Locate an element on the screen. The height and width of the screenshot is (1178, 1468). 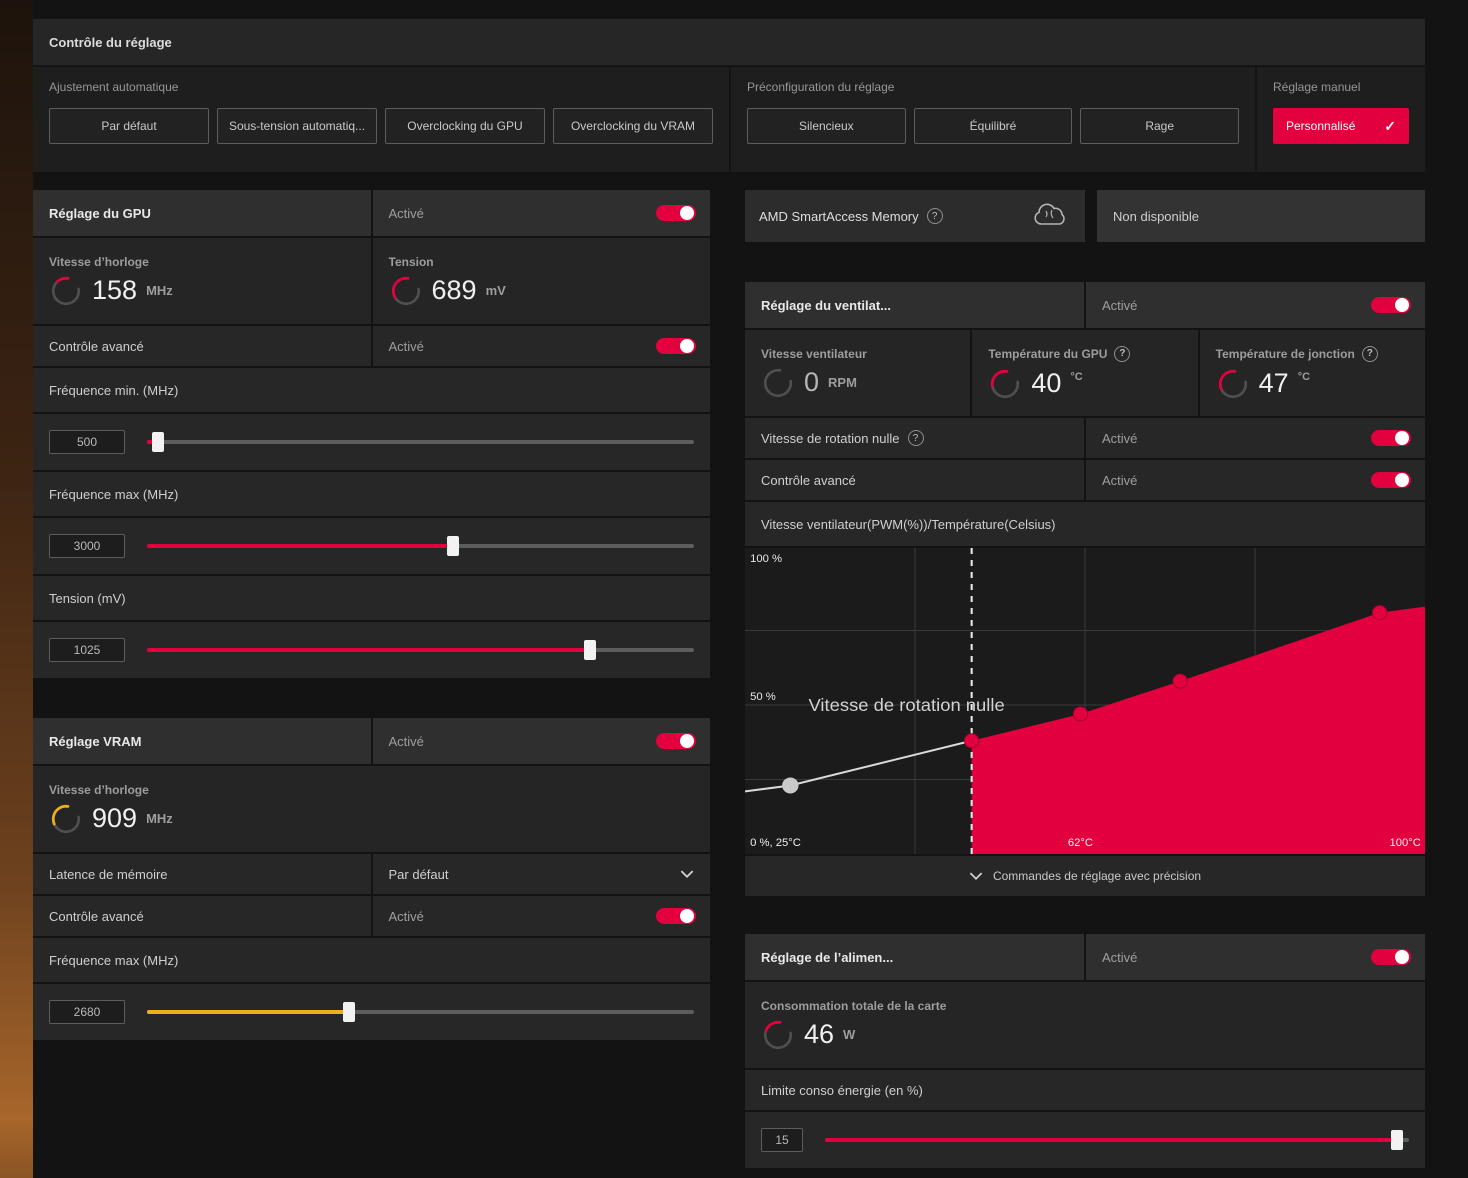
fan-advanced-state: Activé is located at coordinates (1120, 480).